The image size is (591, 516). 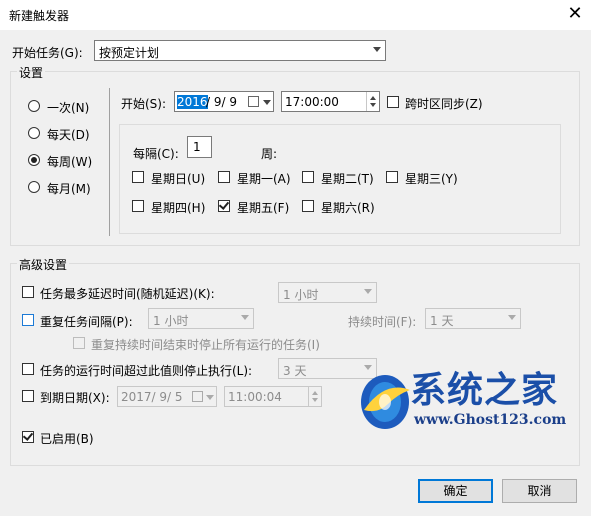 What do you see at coordinates (197, 147) in the screenshot?
I see `recur-value: 1` at bounding box center [197, 147].